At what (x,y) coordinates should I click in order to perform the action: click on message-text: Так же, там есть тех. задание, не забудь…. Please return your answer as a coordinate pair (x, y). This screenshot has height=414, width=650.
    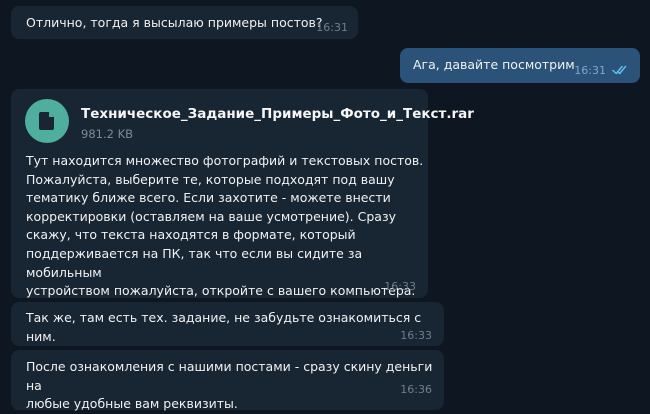
    Looking at the image, I should click on (224, 327).